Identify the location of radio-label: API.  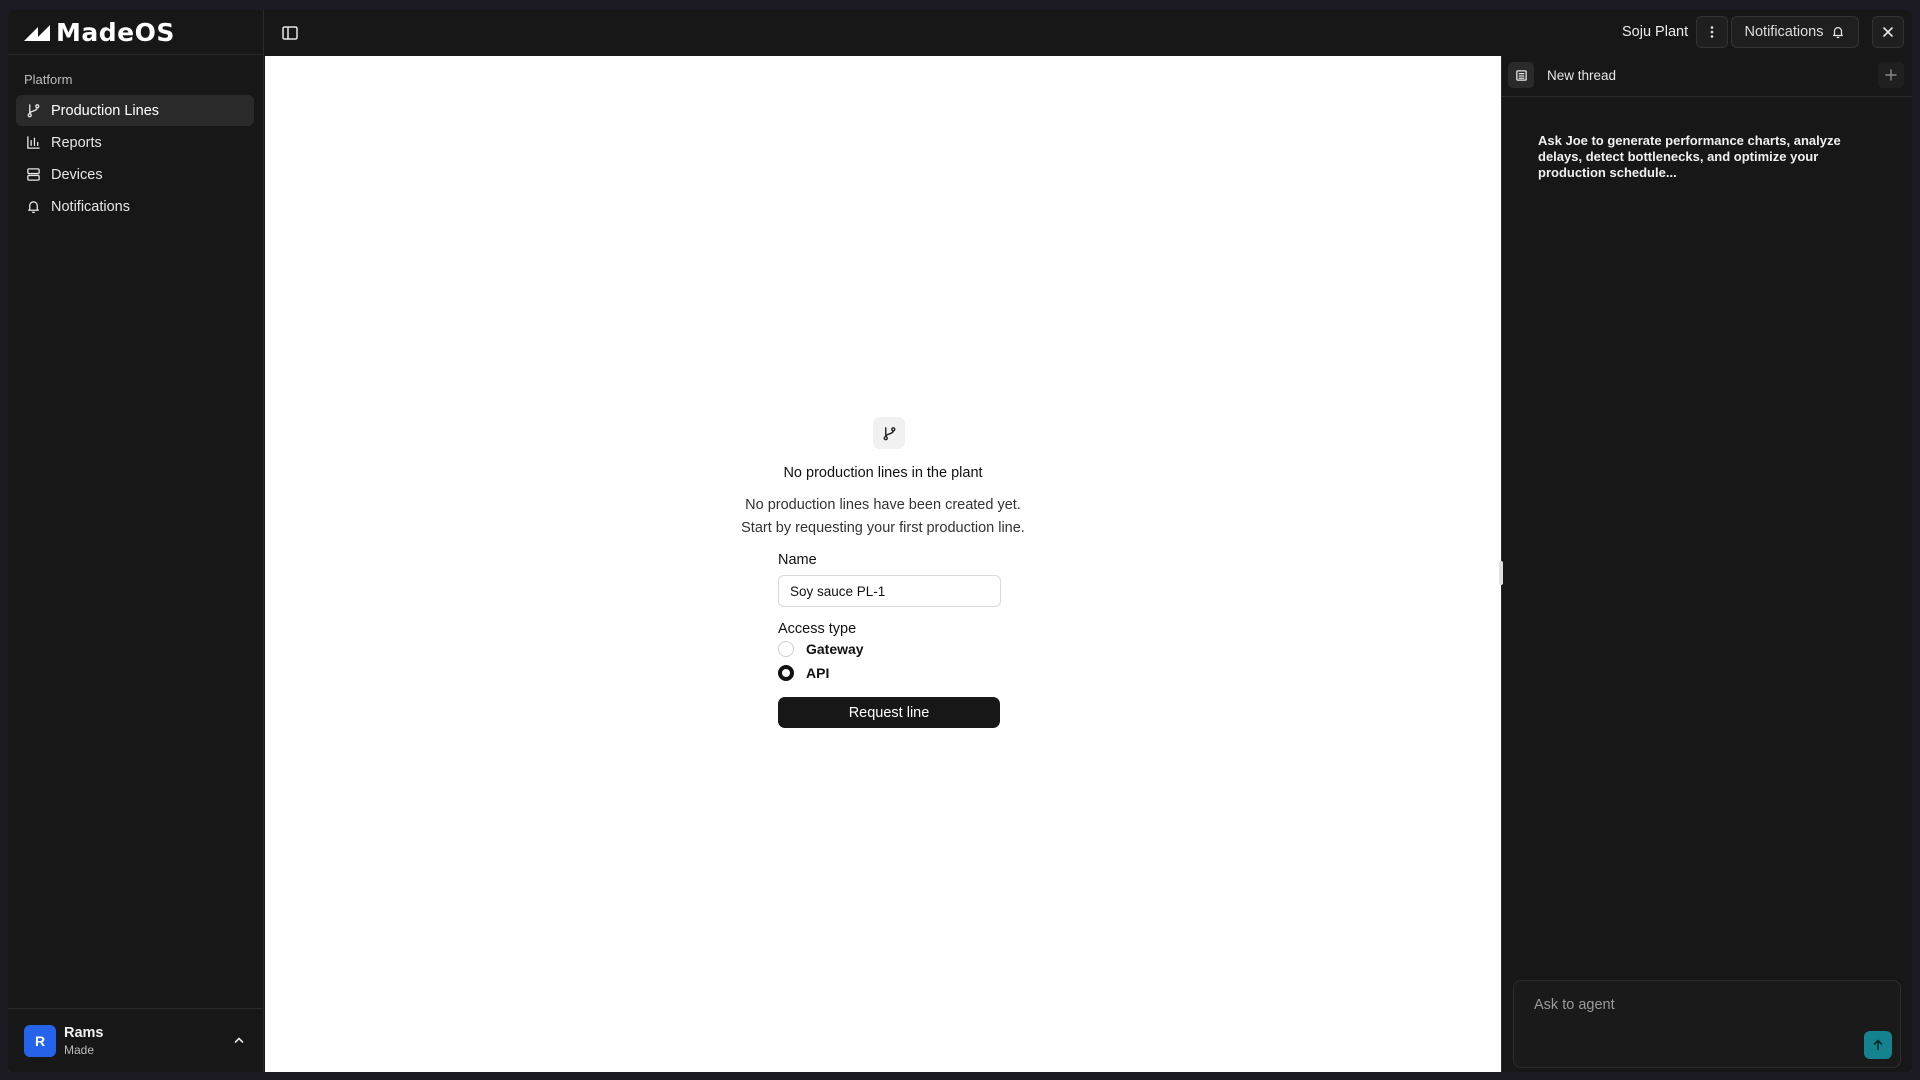
(818, 673).